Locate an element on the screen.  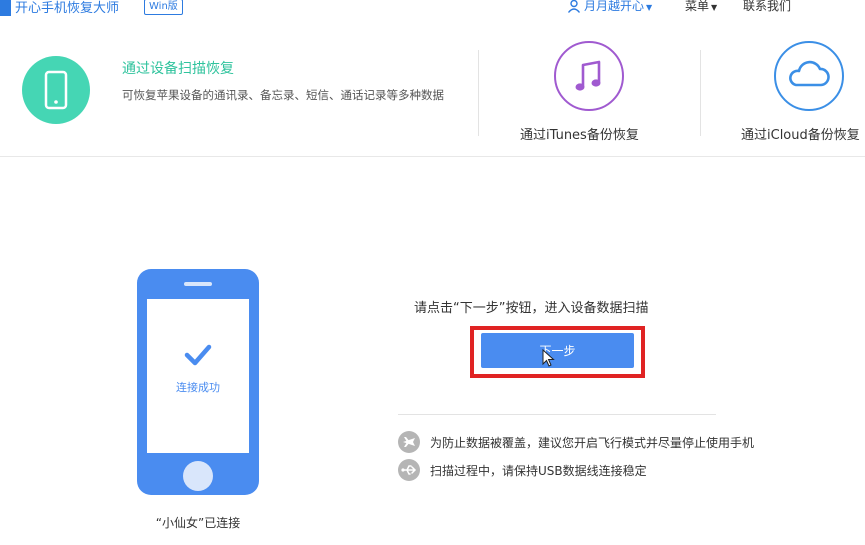
tip-airplane-mode: 为防止数据被覆盖，建议您开启飞行模式并尽量停止使用手机 is located at coordinates (592, 443).